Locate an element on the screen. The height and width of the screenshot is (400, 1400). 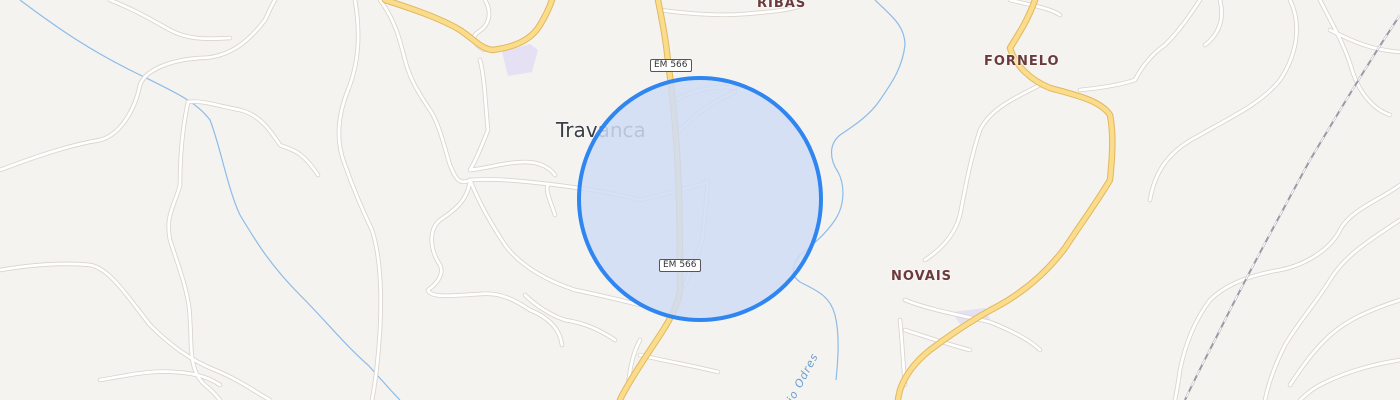
search-radius-layer is located at coordinates (700, 199).